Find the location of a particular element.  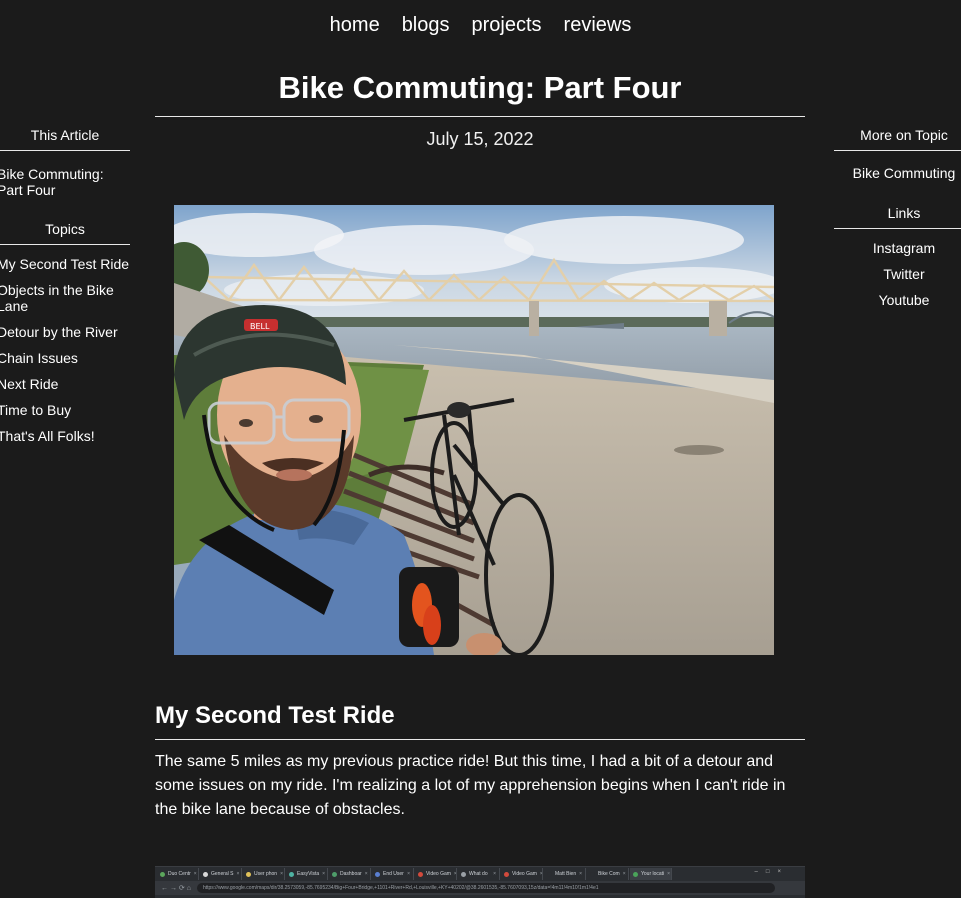

browser-tab: End User × is located at coordinates (393, 874).